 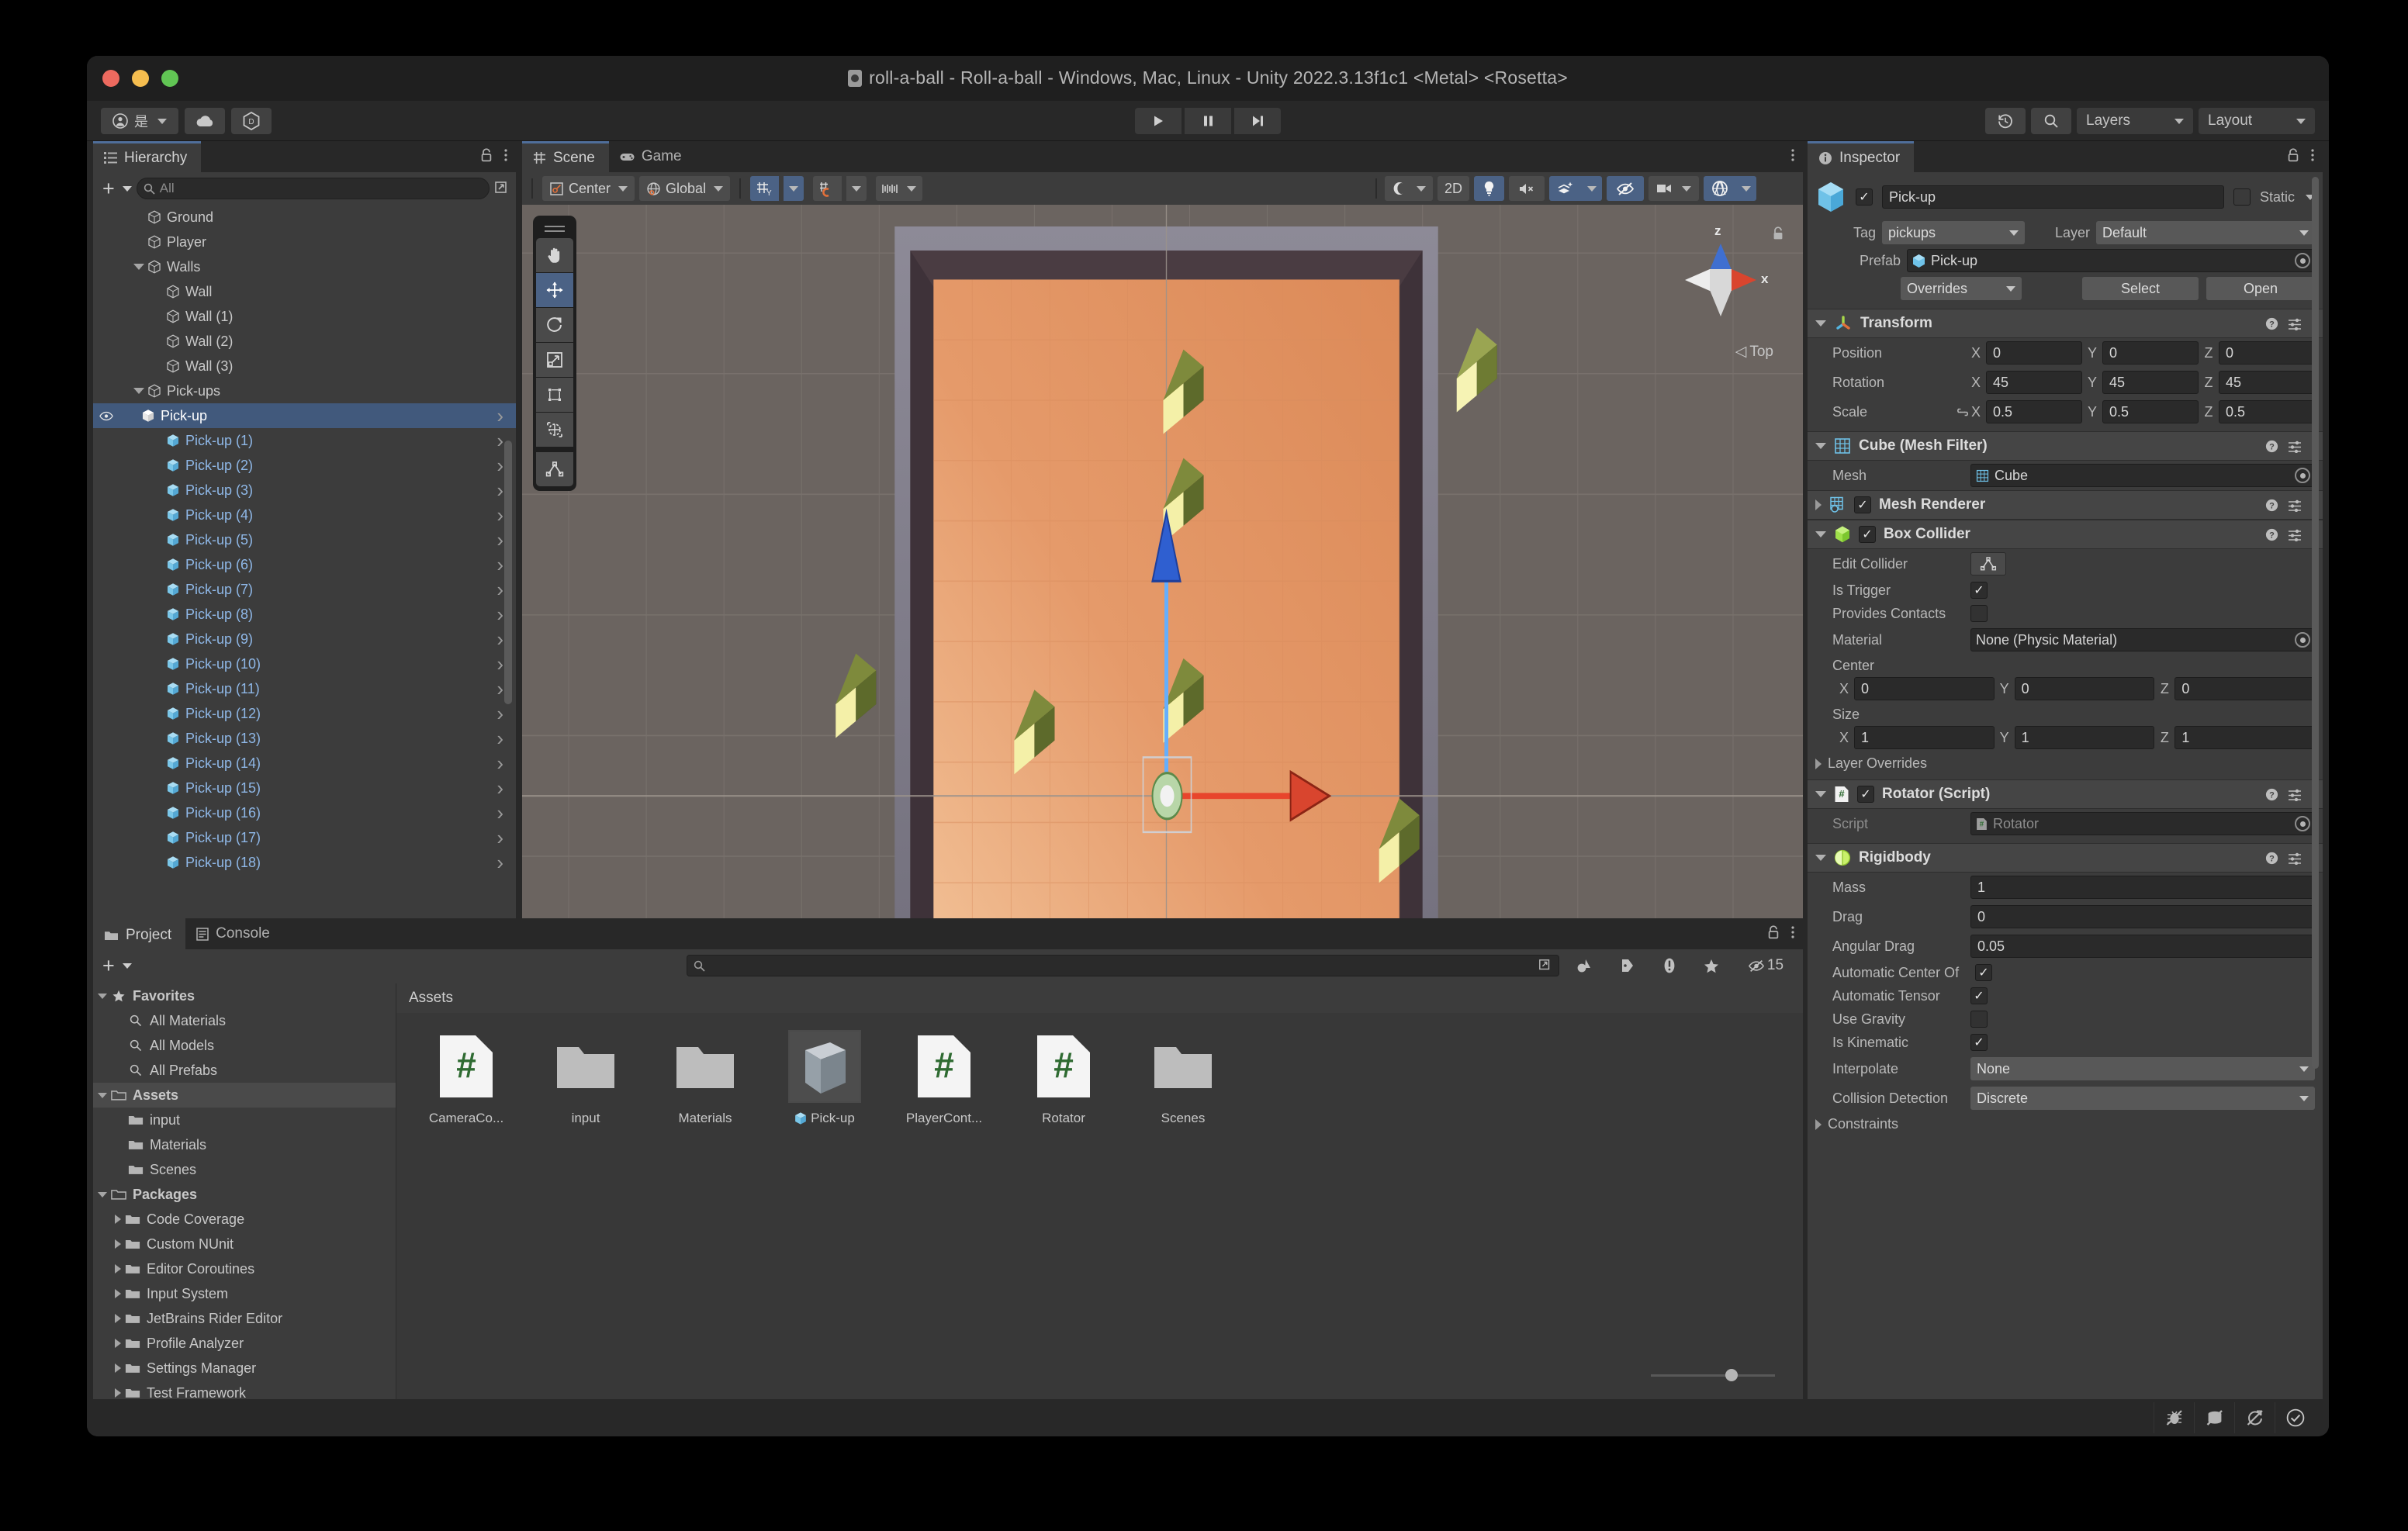 I want to click on gizmos-button, so click(x=1720, y=188).